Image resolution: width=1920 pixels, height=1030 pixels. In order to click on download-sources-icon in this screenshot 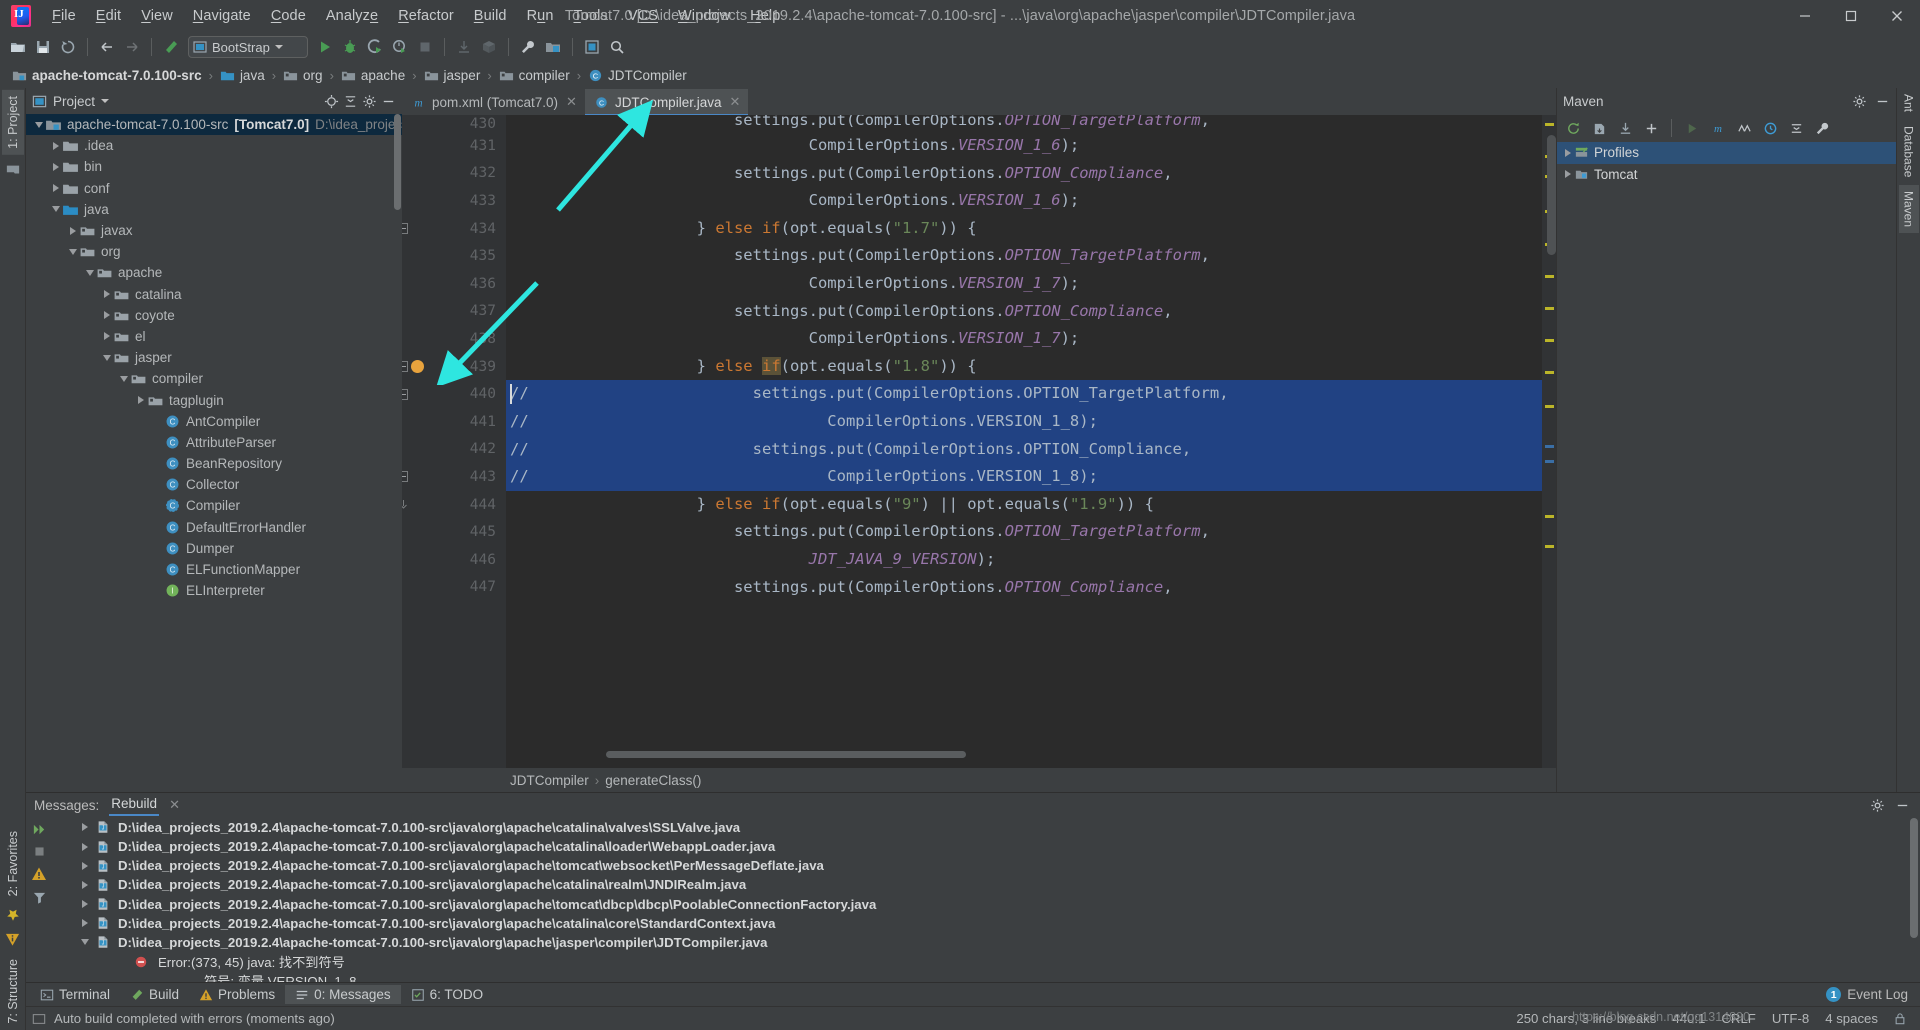, I will do `click(1625, 128)`.